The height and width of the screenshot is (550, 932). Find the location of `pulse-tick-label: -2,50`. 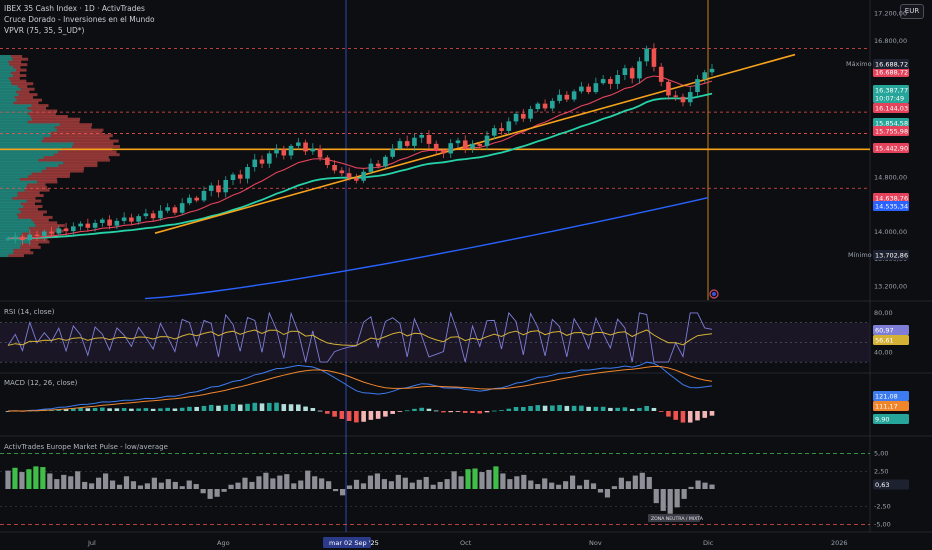

pulse-tick-label: -2,50 is located at coordinates (882, 507).